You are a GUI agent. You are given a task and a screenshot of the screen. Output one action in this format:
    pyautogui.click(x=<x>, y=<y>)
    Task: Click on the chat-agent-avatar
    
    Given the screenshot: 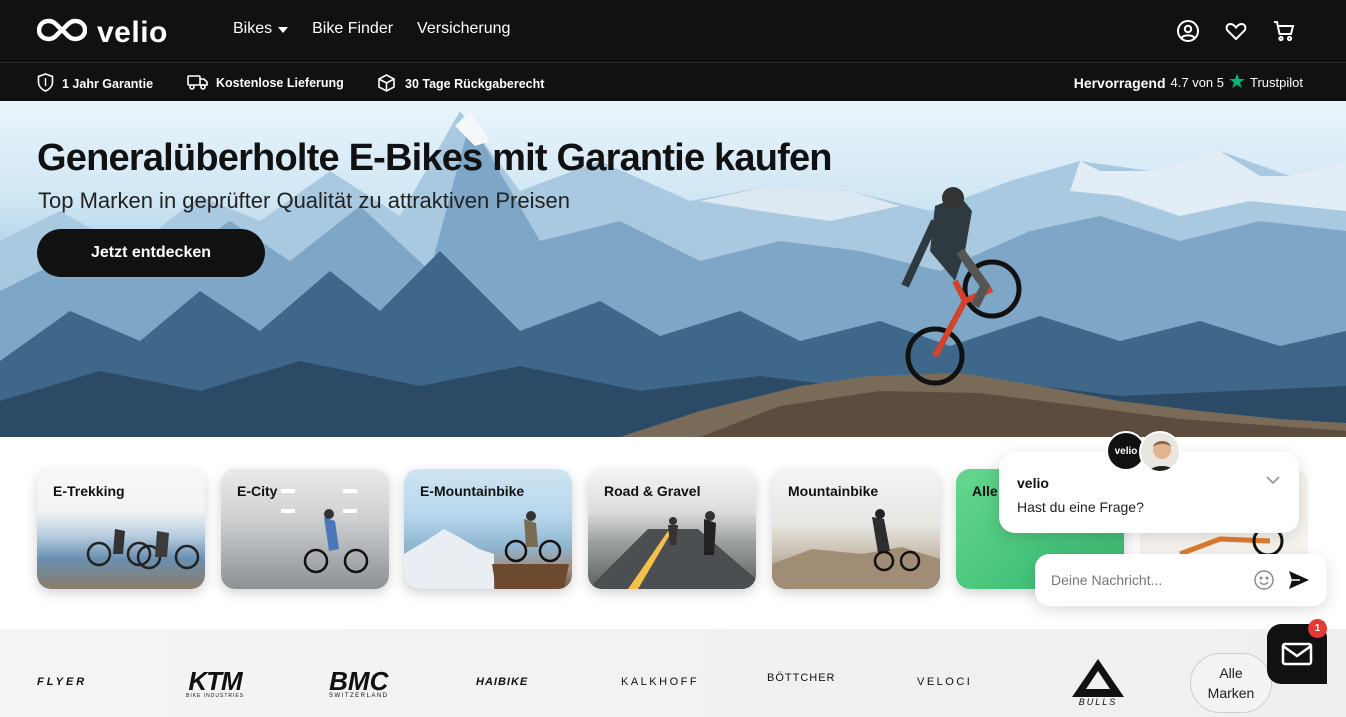 What is the action you would take?
    pyautogui.click(x=1160, y=452)
    